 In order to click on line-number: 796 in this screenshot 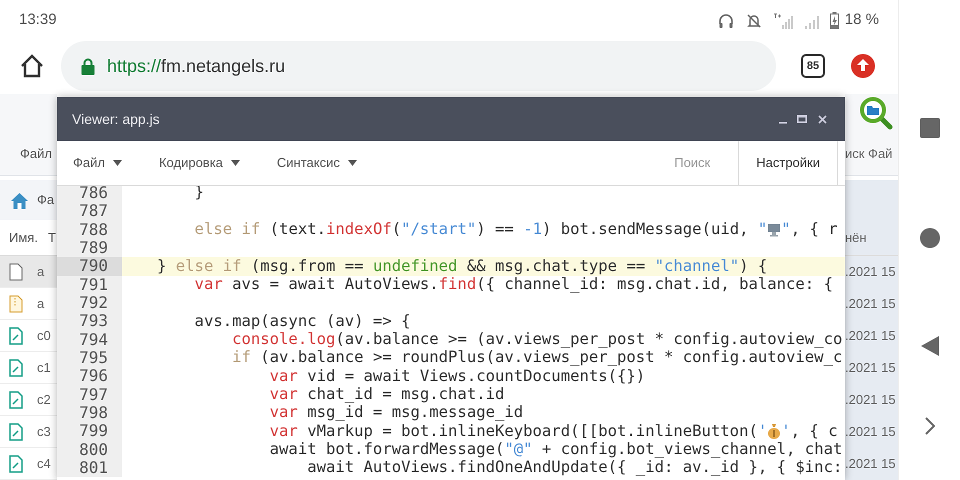, I will do `click(89, 376)`.